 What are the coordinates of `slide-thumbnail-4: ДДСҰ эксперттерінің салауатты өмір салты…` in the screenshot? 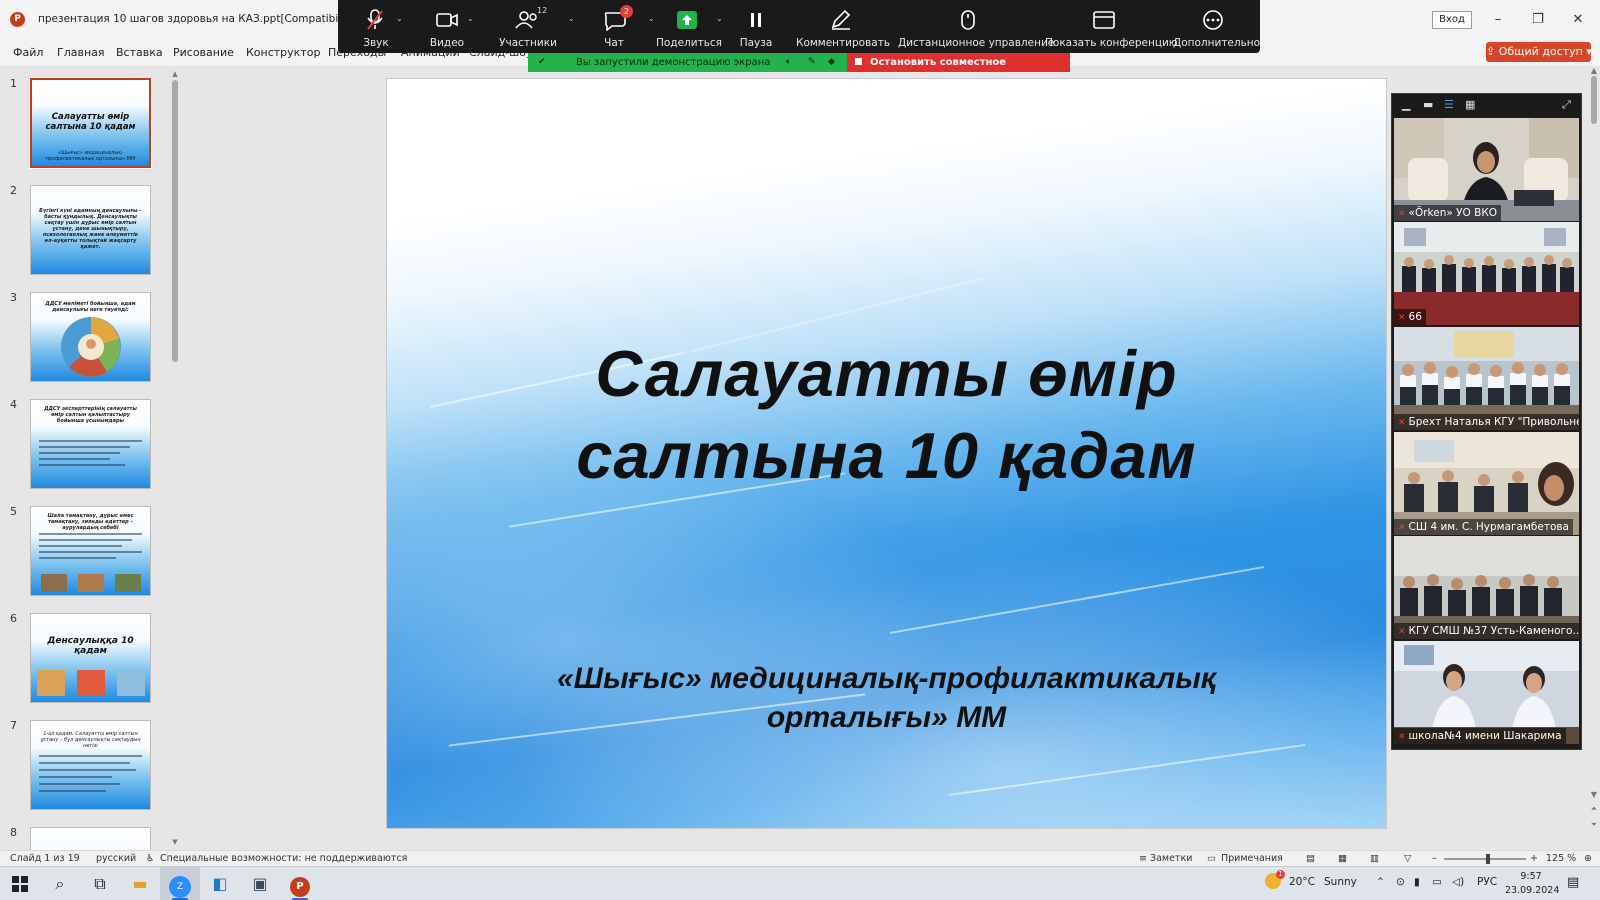 It's located at (90, 444).